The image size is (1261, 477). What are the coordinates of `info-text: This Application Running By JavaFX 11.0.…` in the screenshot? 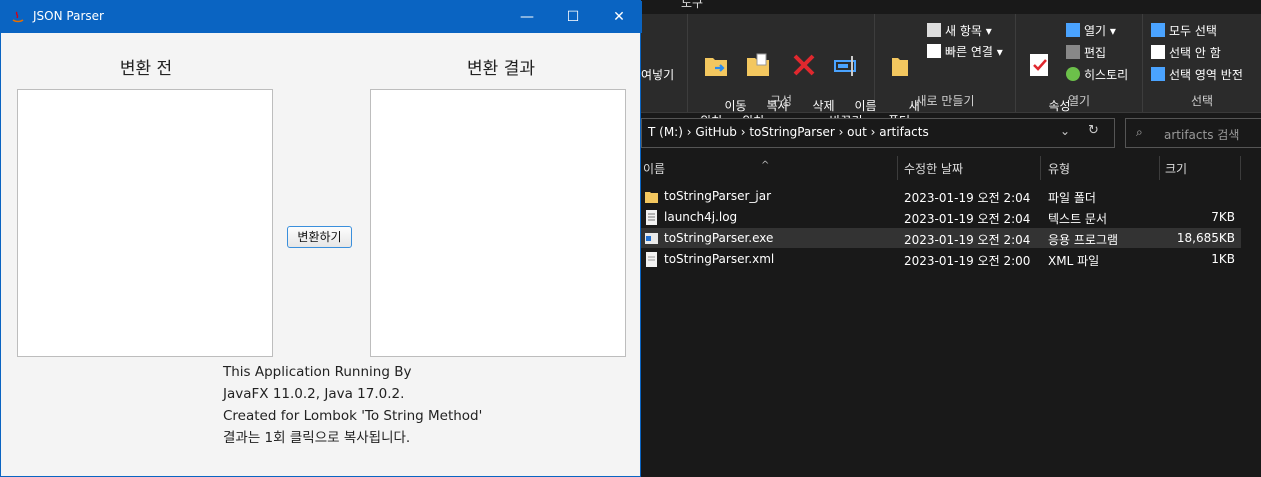 It's located at (352, 405).